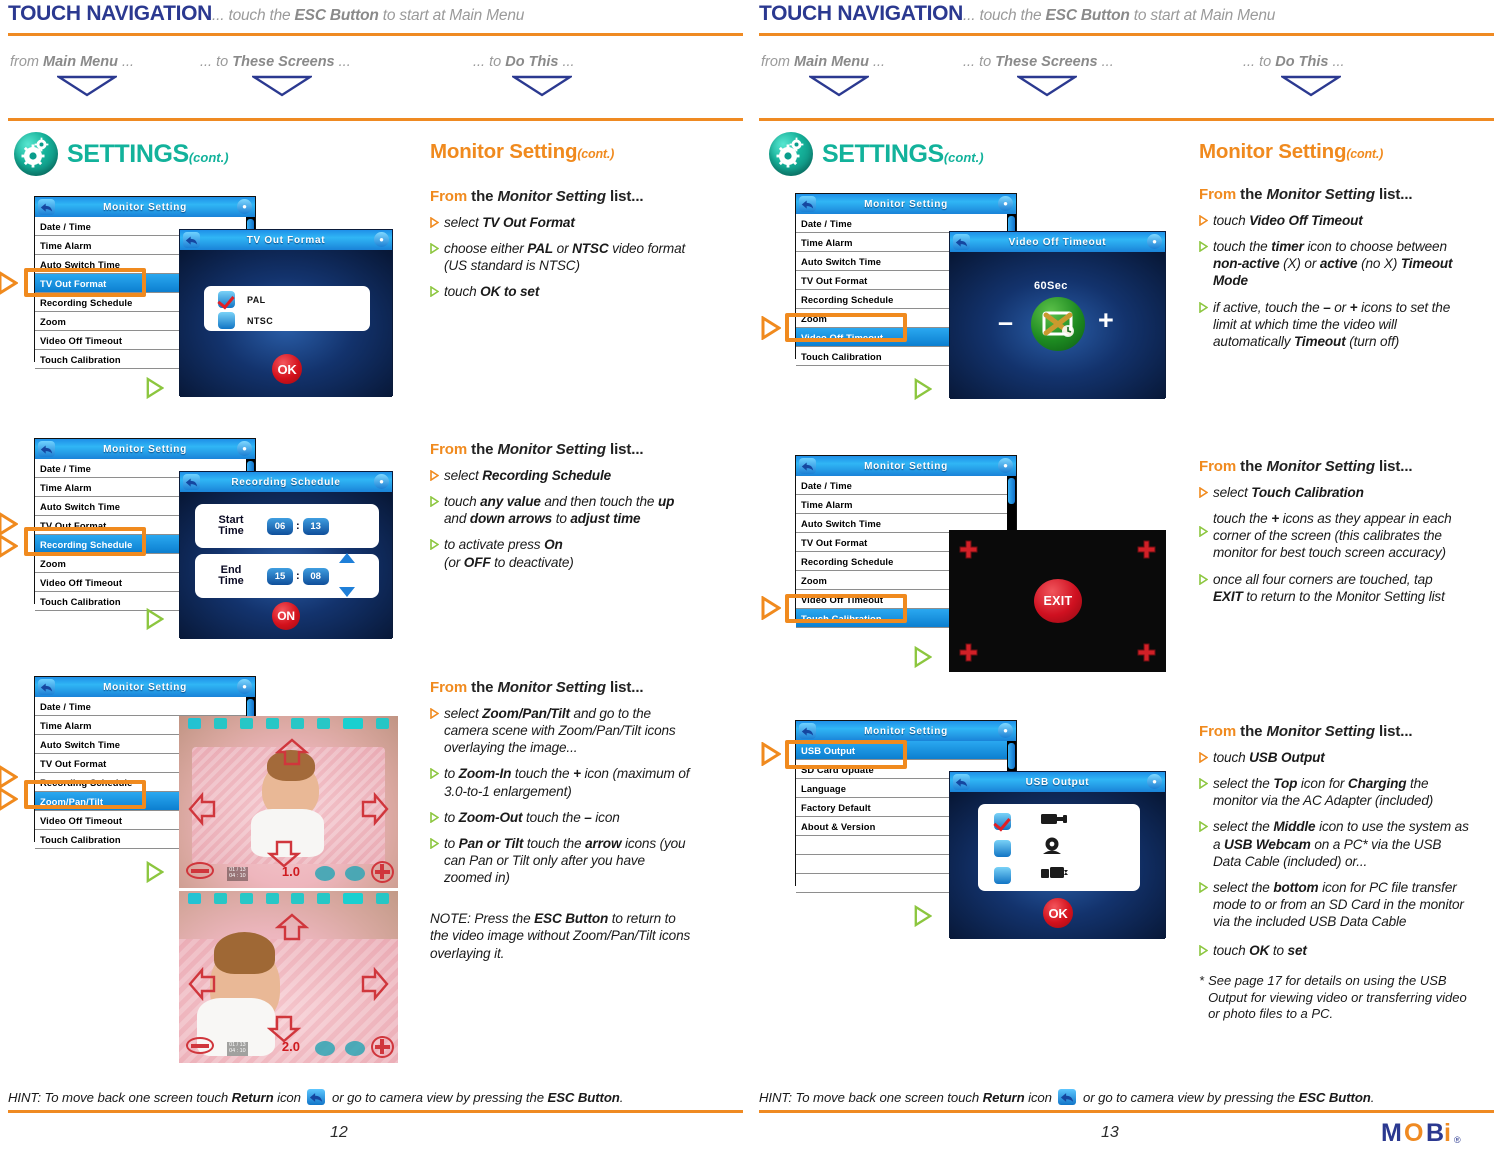  Describe the element at coordinates (272, 723) in the screenshot. I see `melody-icon` at that location.